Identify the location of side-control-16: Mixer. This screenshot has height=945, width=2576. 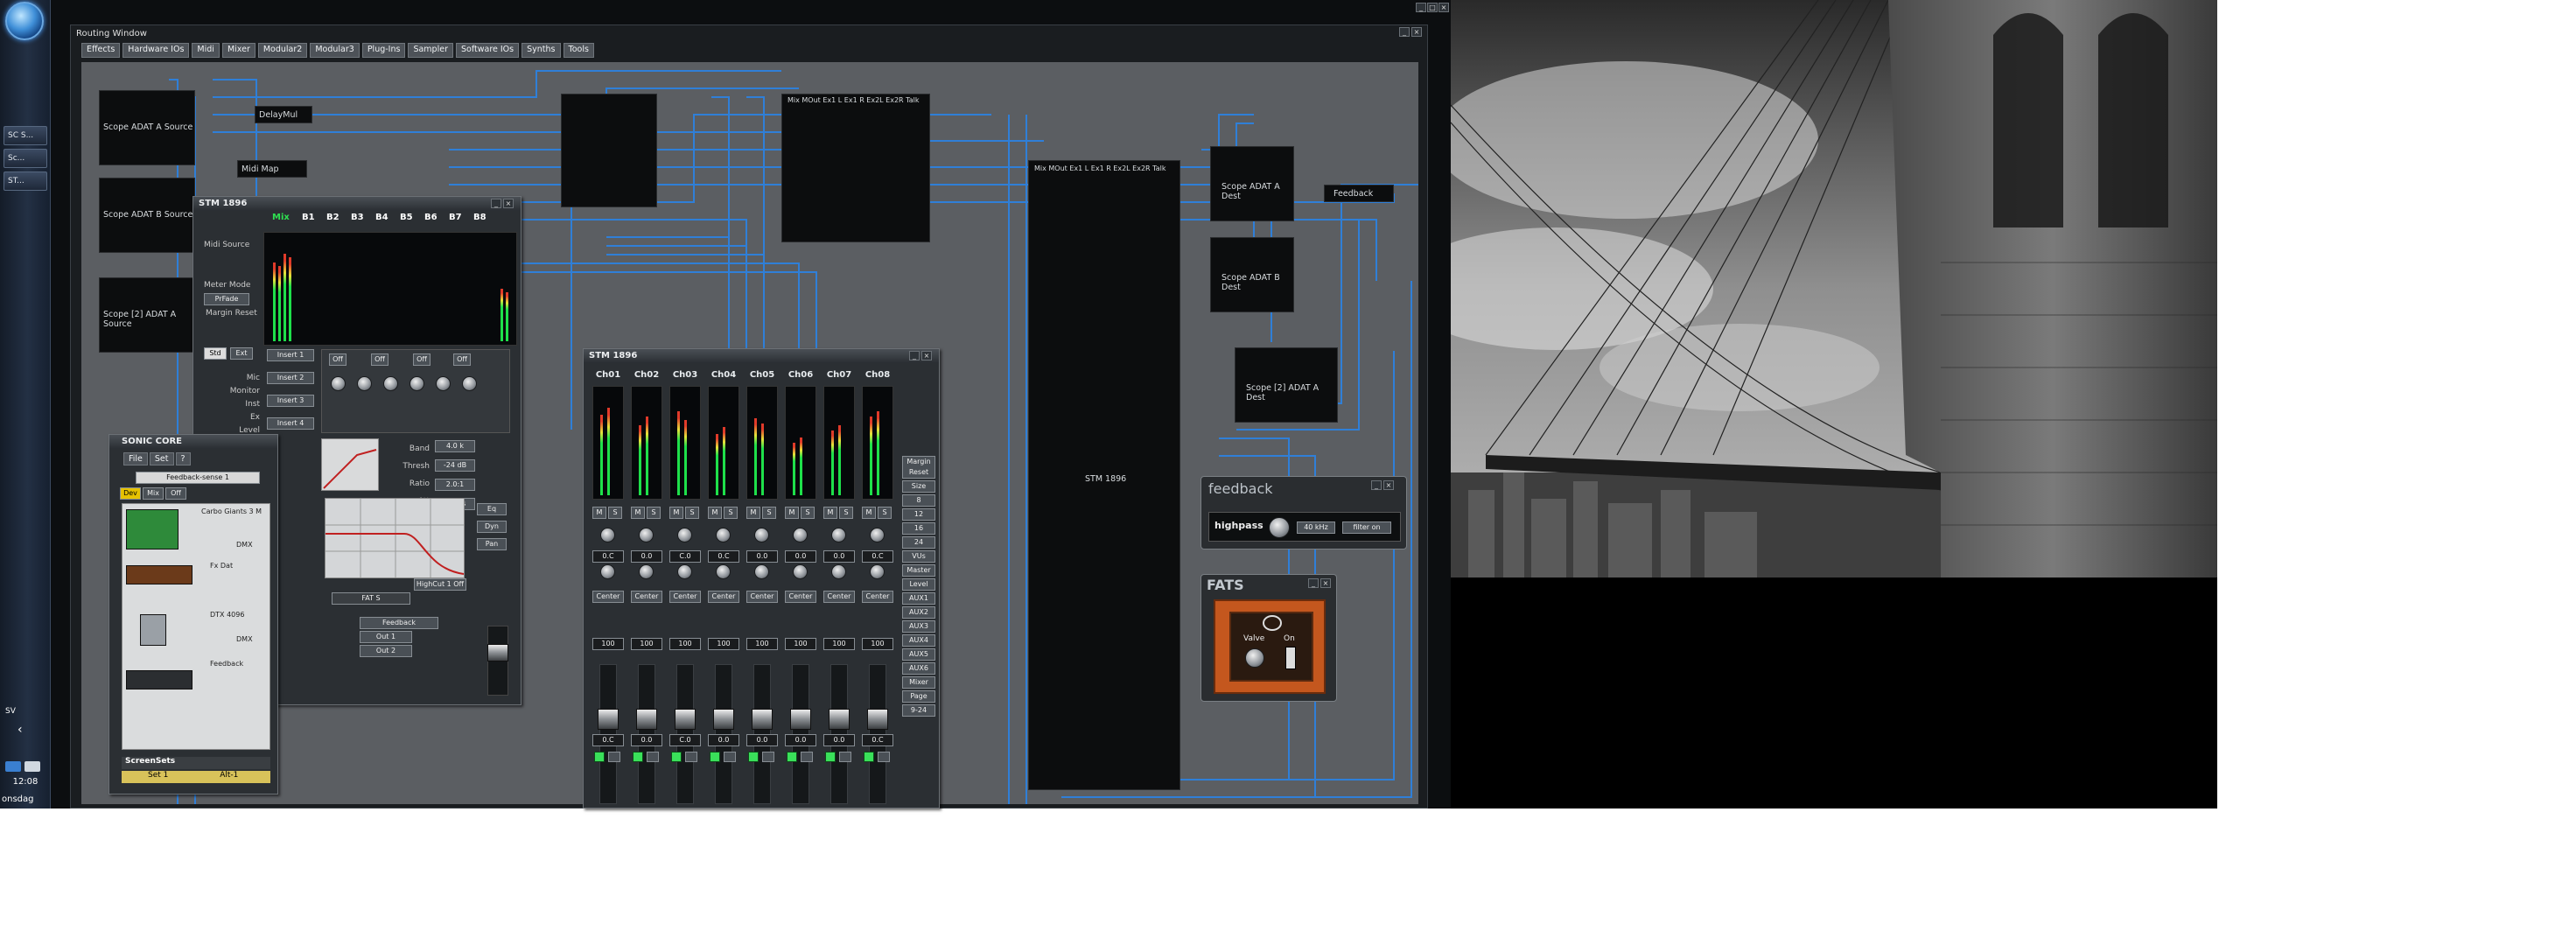
(918, 682).